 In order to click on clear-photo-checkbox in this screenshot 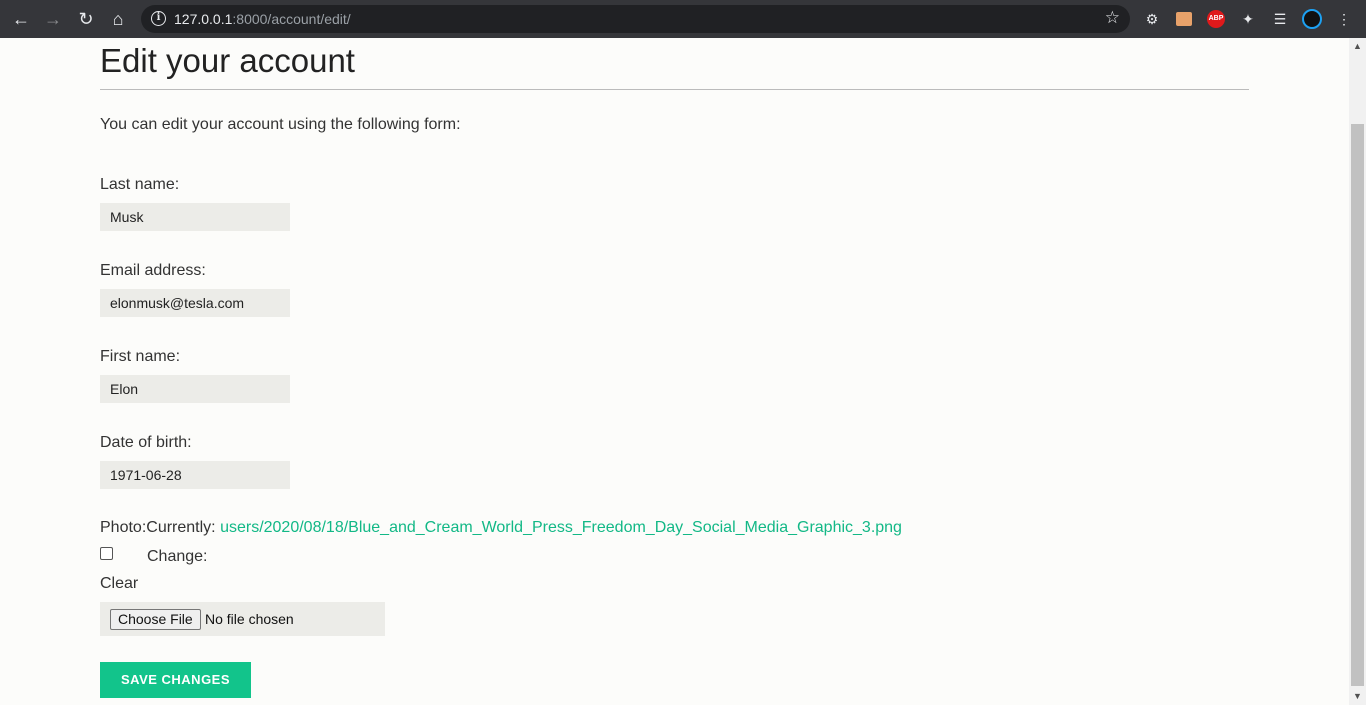, I will do `click(106, 553)`.